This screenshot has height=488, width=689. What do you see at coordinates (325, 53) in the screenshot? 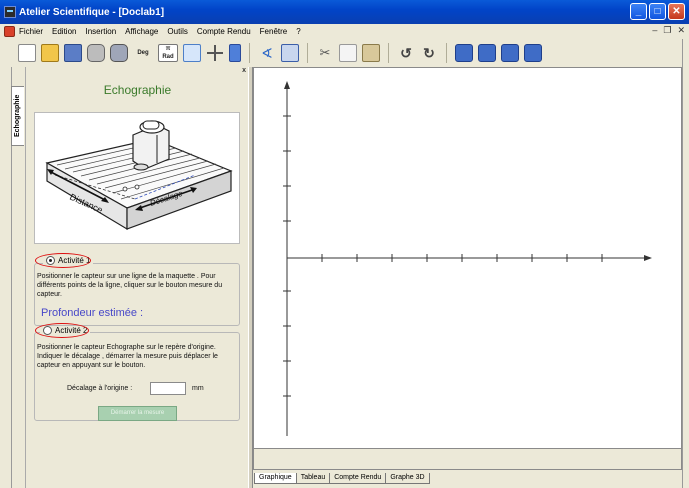
I see `cut-icon: ✂` at bounding box center [325, 53].